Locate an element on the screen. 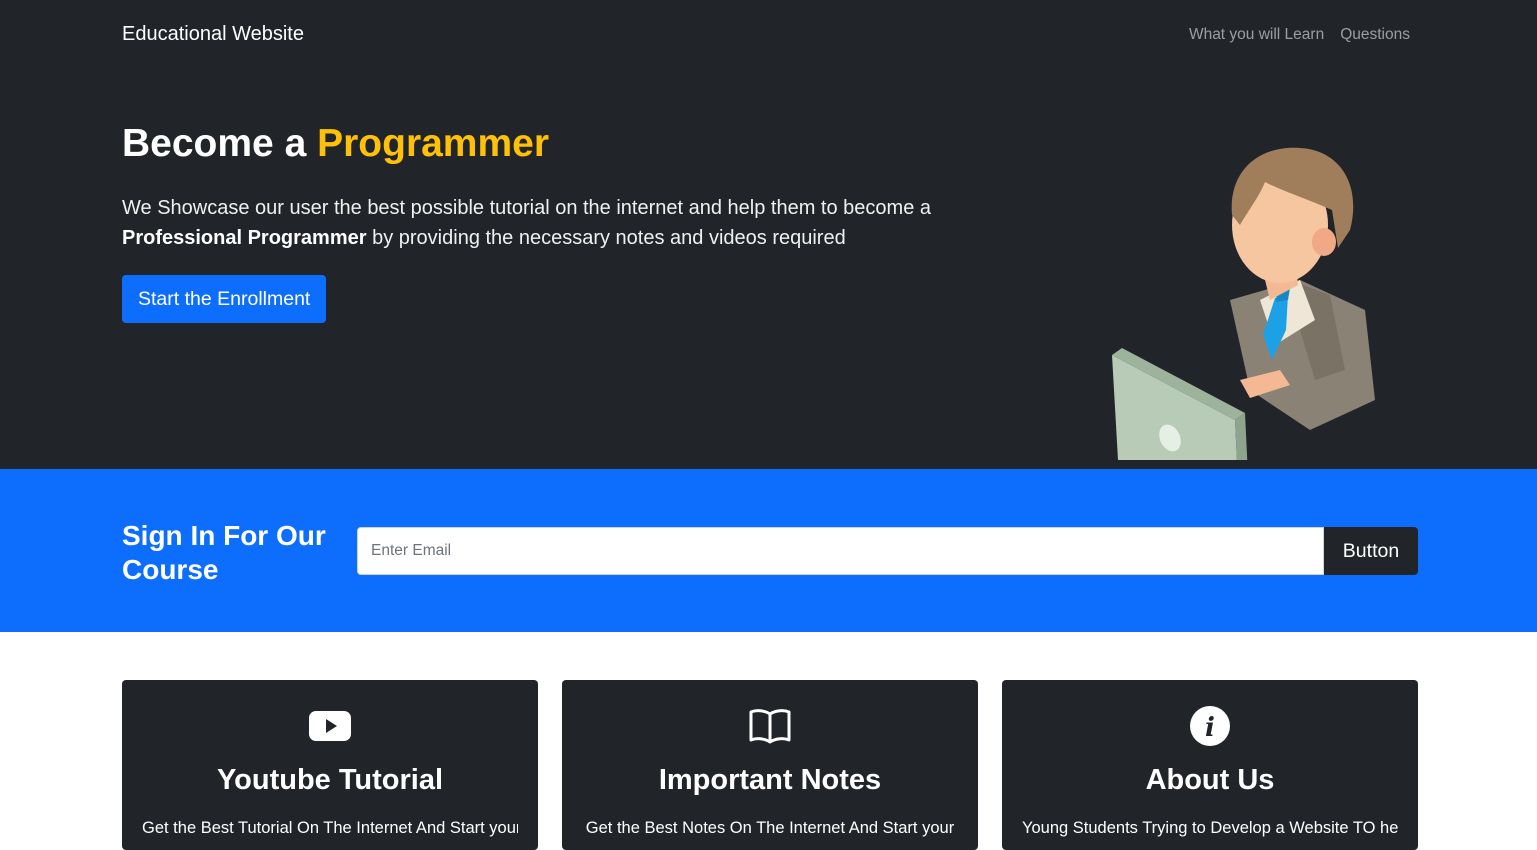 Image resolution: width=1537 pixels, height=850 pixels. hero-title-prefix: Become a is located at coordinates (214, 143).